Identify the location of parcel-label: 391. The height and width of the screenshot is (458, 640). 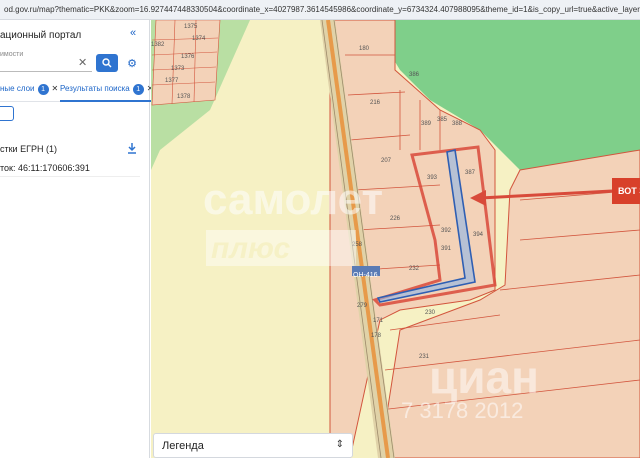
(446, 249).